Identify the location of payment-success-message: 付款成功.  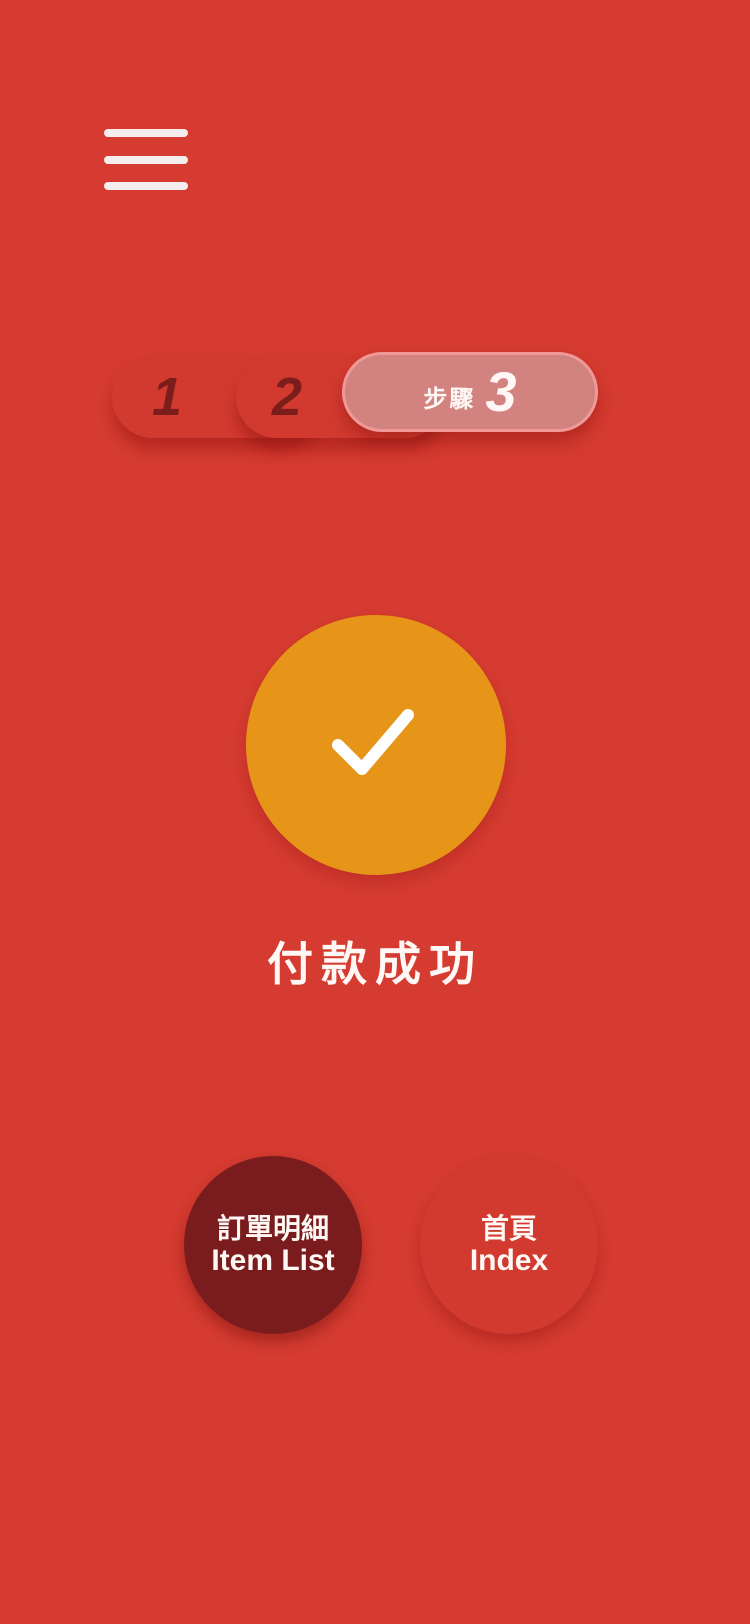
(375, 964).